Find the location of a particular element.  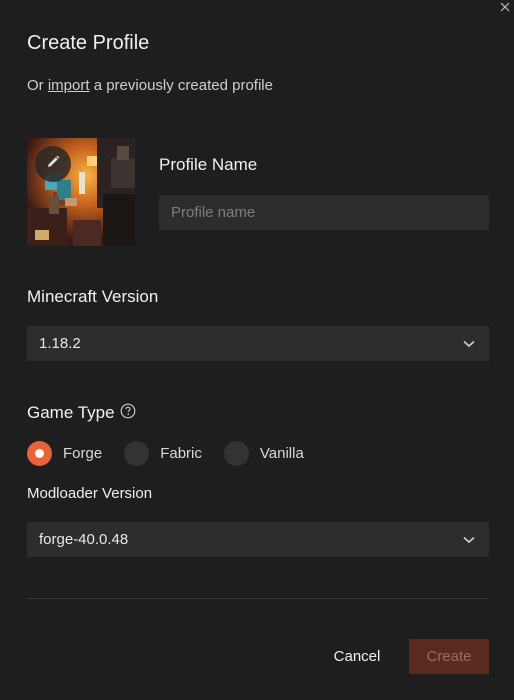

radio-forge: Forge is located at coordinates (64, 453).